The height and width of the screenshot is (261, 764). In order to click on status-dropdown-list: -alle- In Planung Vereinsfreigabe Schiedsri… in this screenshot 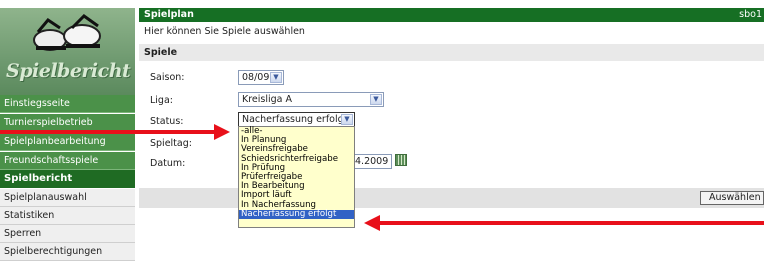, I will do `click(296, 177)`.